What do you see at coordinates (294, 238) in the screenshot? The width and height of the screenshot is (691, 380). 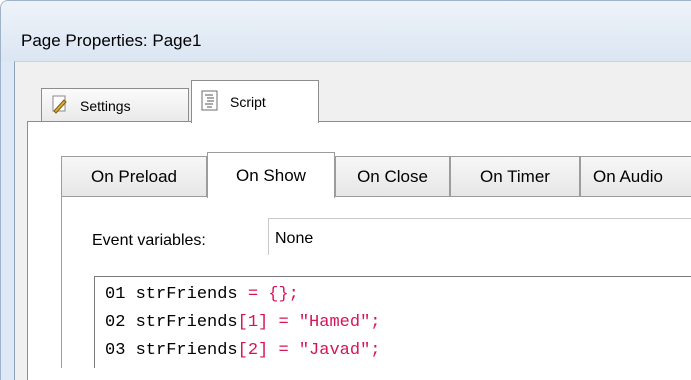 I see `event-variables-value: None` at bounding box center [294, 238].